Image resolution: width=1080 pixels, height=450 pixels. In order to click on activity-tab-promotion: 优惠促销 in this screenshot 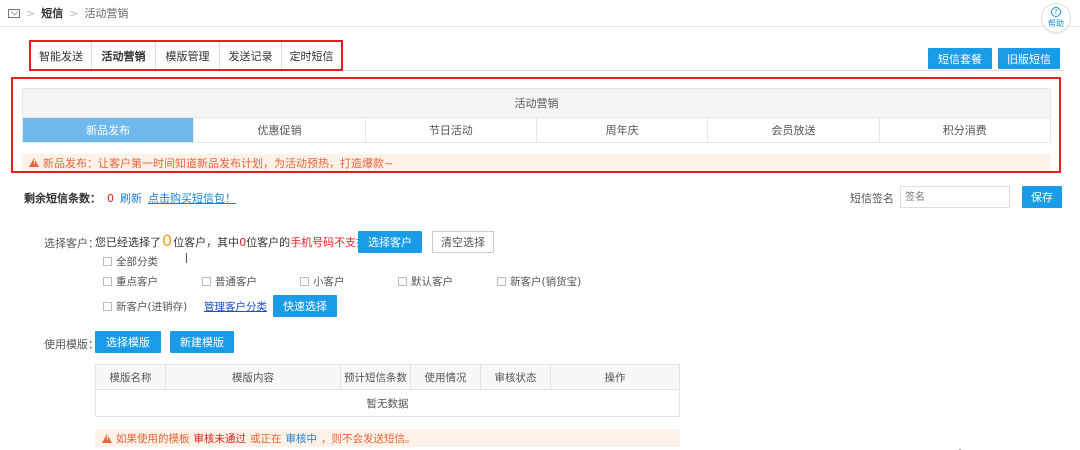, I will do `click(280, 130)`.